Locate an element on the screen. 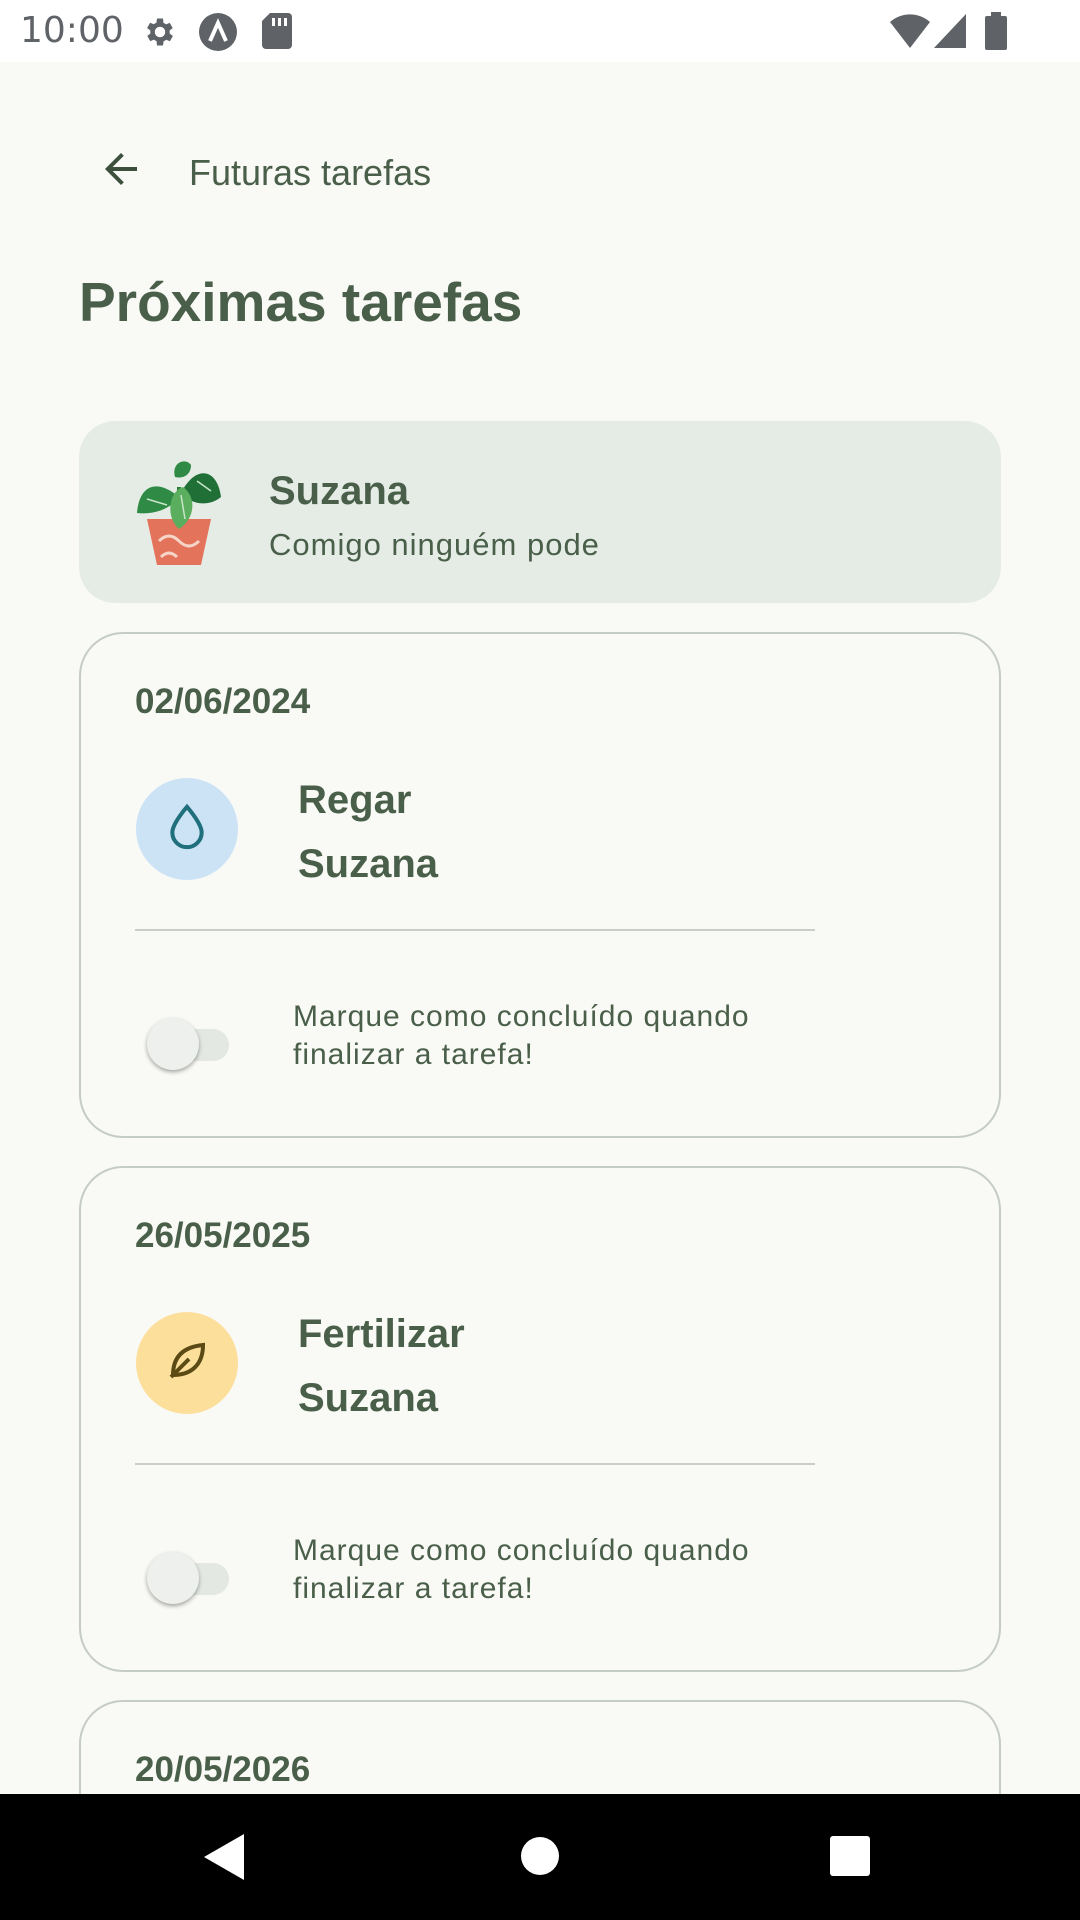  task-date: 02/06/2024 is located at coordinates (223, 701).